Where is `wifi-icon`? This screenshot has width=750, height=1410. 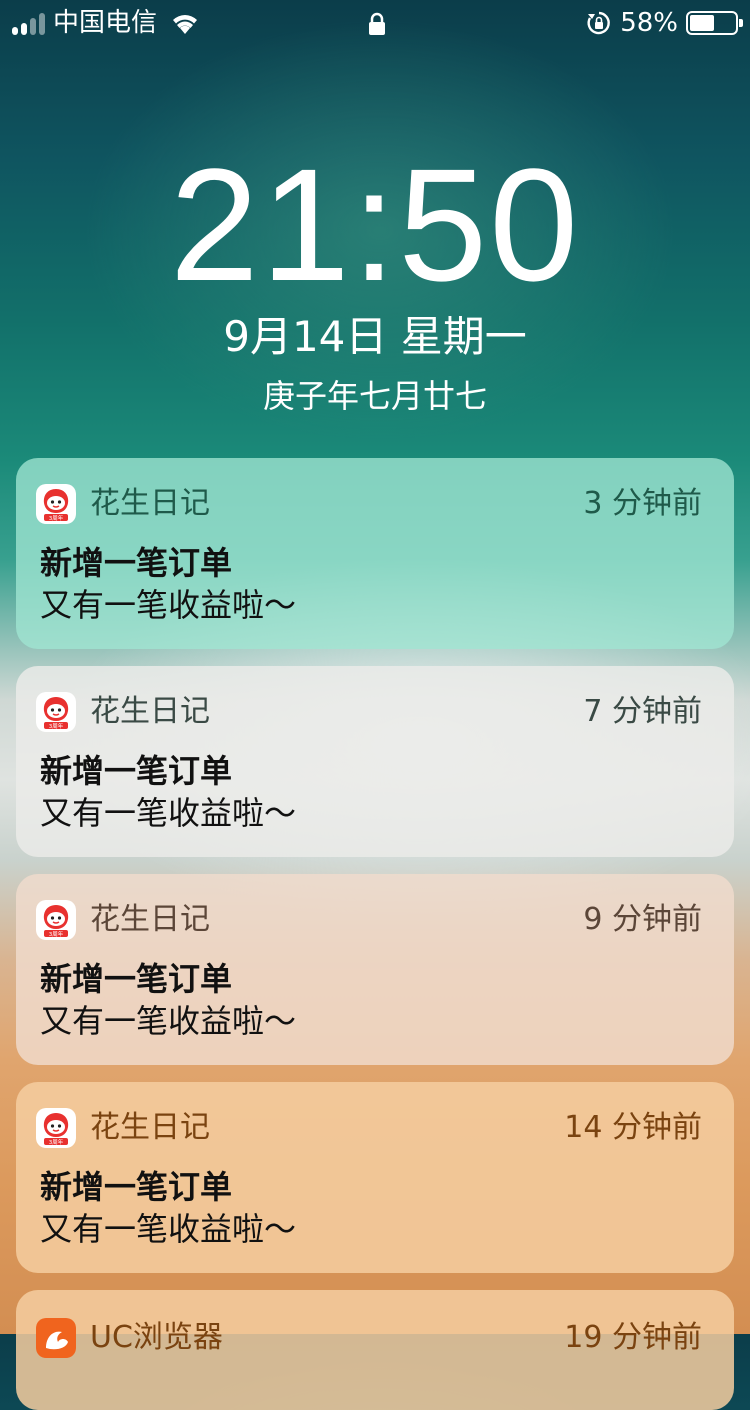
wifi-icon is located at coordinates (185, 24).